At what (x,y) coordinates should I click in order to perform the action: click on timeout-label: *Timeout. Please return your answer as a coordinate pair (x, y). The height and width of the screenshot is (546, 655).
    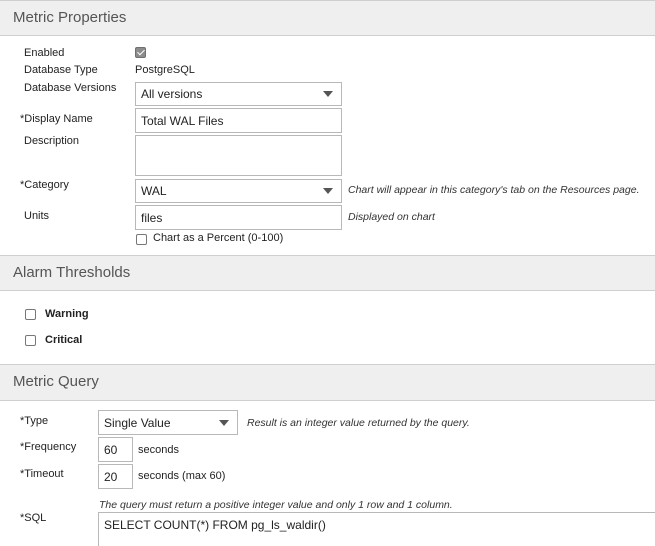
    Looking at the image, I should click on (42, 474).